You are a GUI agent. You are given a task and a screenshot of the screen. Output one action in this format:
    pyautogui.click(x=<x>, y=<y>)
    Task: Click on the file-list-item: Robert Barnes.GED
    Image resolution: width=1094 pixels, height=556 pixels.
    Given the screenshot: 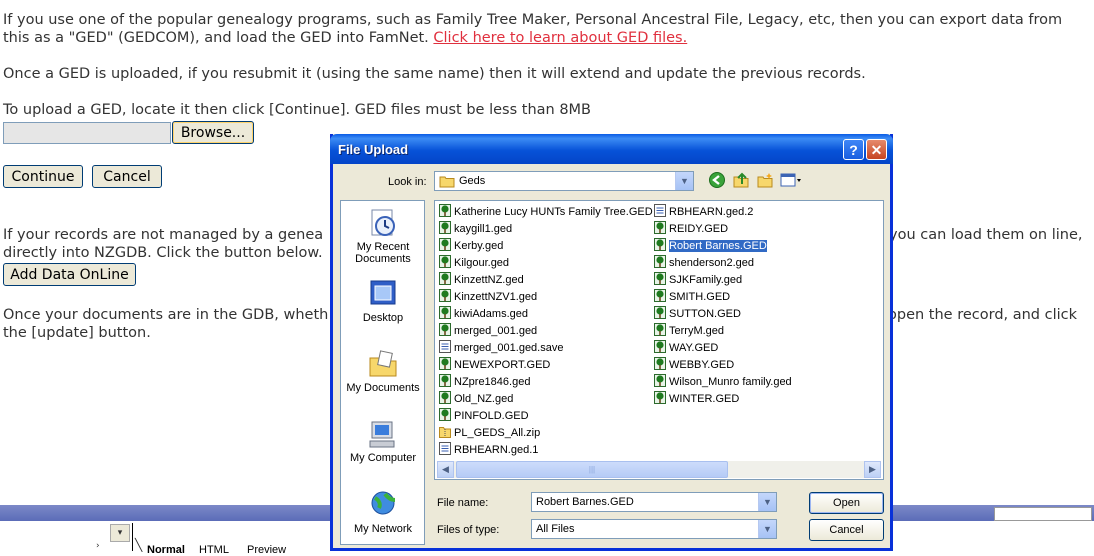 What is the action you would take?
    pyautogui.click(x=711, y=246)
    